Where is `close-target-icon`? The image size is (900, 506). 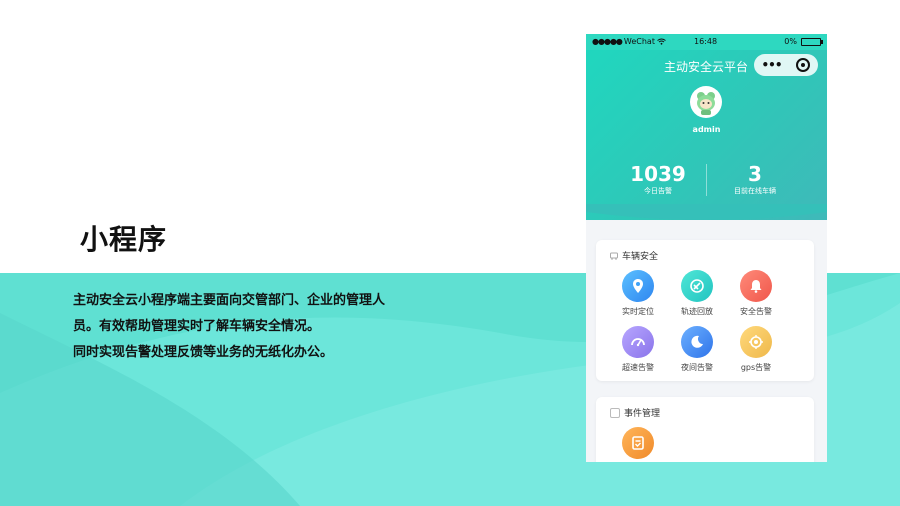 close-target-icon is located at coordinates (803, 65).